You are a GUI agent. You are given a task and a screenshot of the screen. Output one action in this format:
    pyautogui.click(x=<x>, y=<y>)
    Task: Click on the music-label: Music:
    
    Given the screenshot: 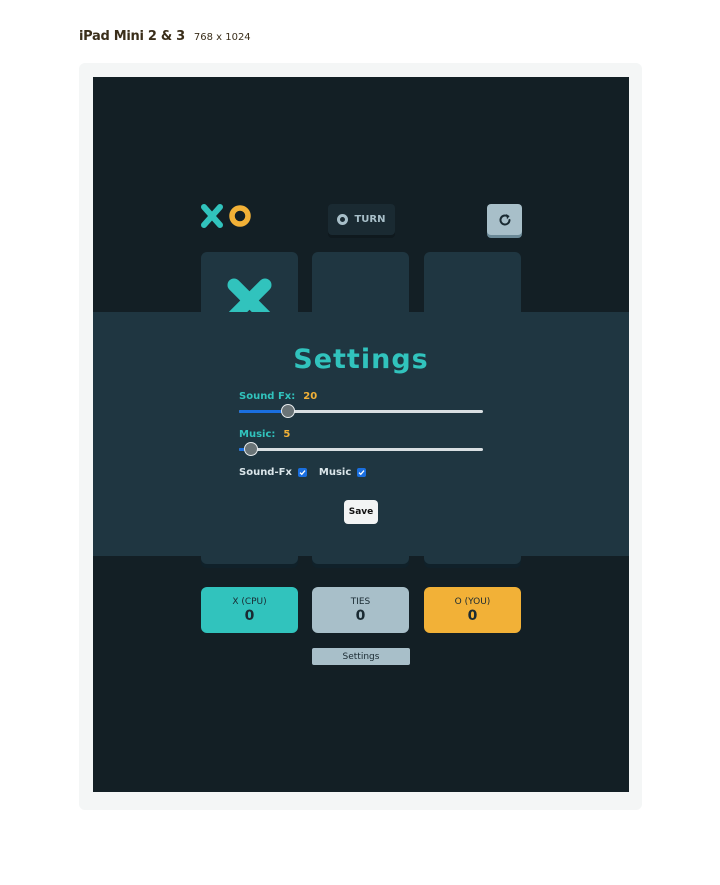 What is the action you would take?
    pyautogui.click(x=257, y=434)
    